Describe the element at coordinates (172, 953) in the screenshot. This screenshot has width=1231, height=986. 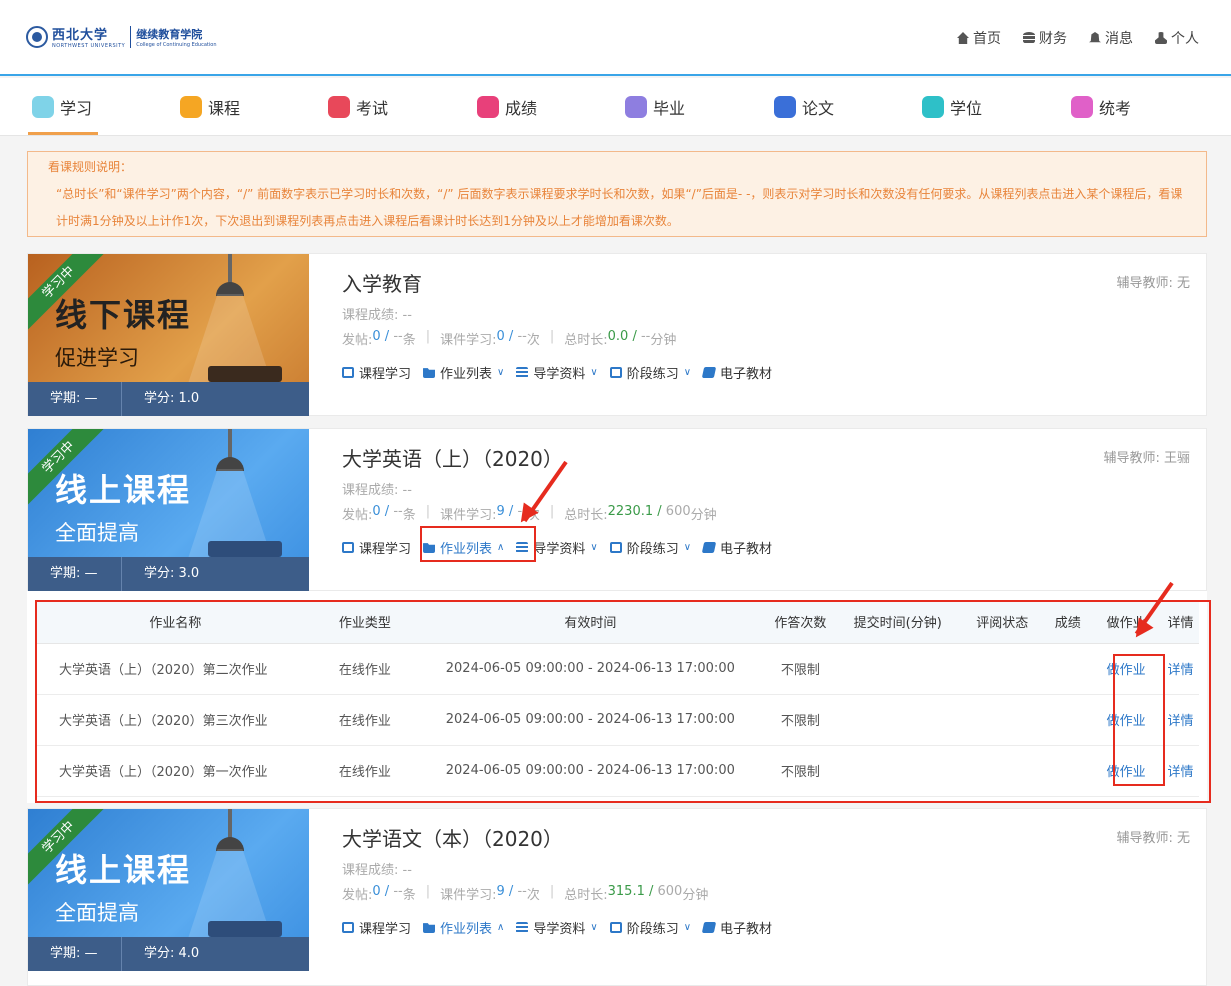
I see `course-credit: 学分: 4.0` at that location.